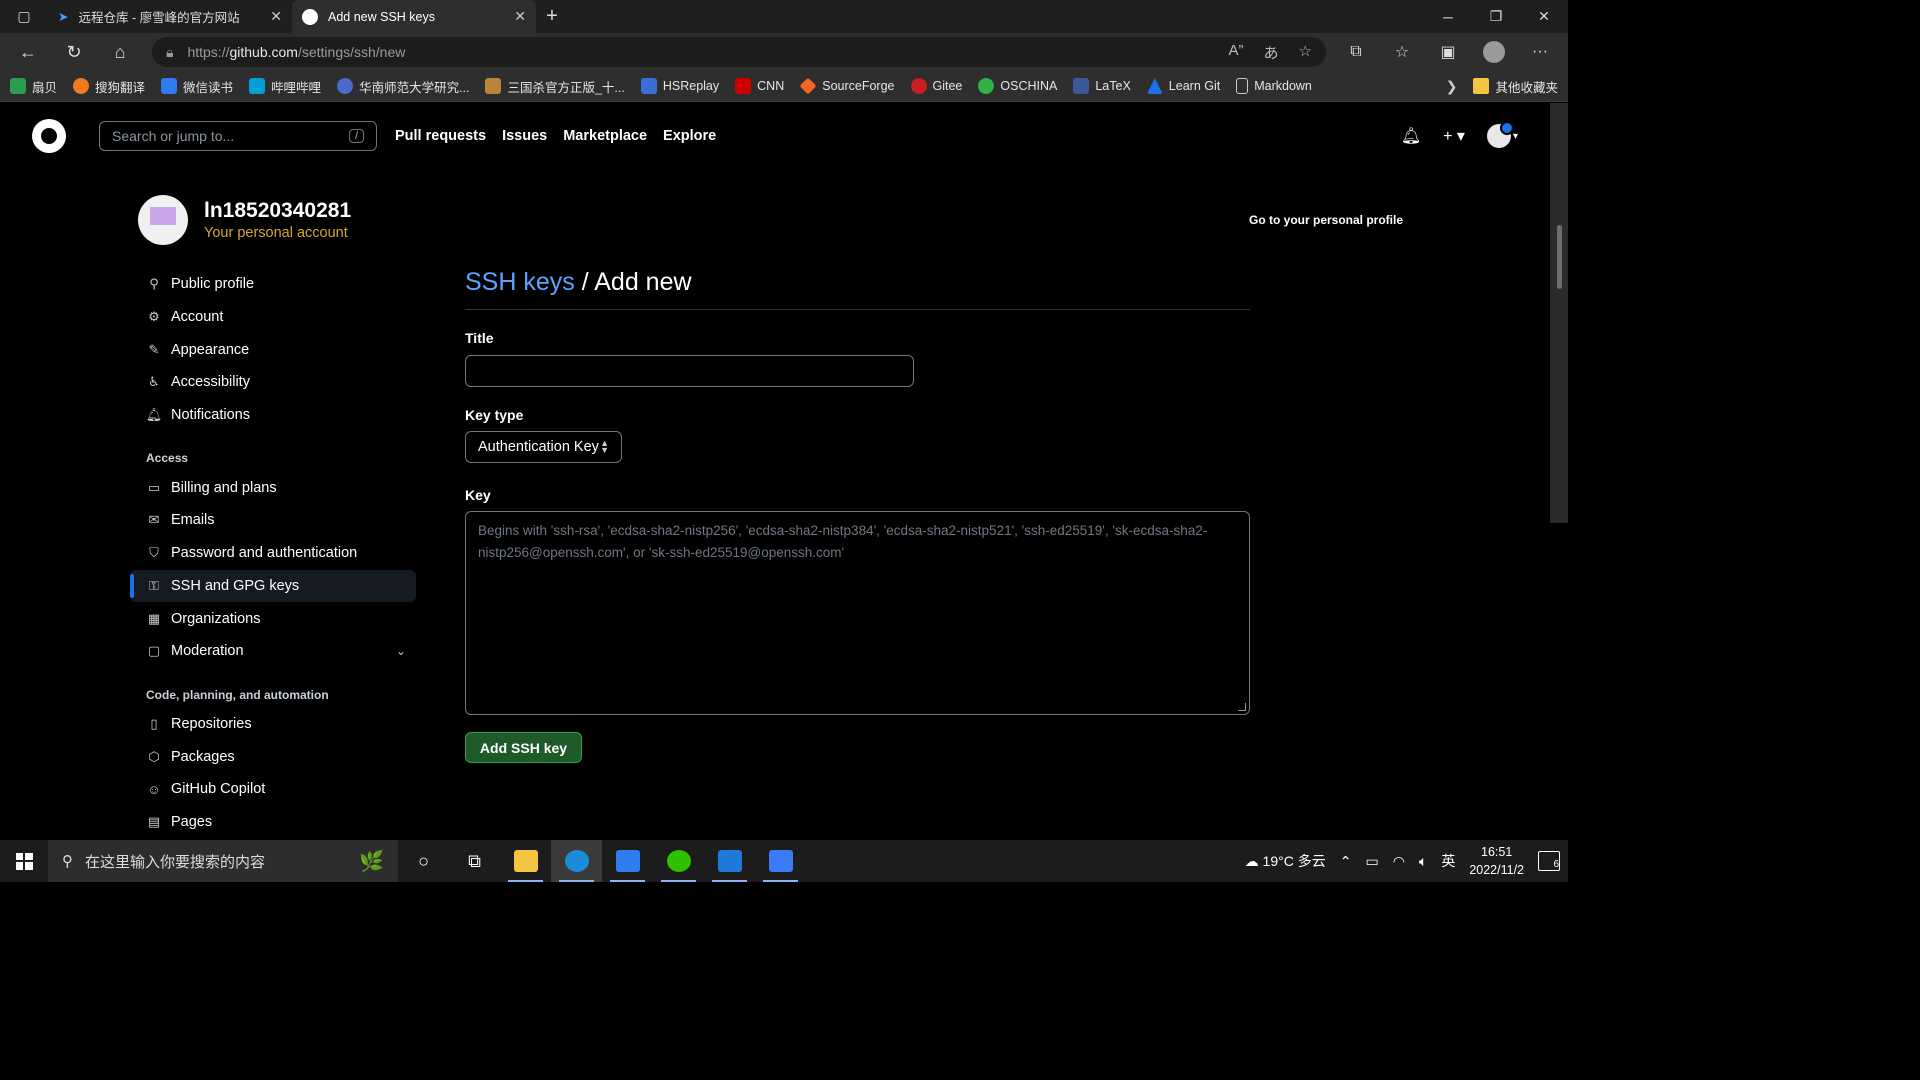 The width and height of the screenshot is (1920, 1080). Describe the element at coordinates (273, 349) in the screenshot. I see `sidebar-item-appearance: ✎ Appearance` at that location.